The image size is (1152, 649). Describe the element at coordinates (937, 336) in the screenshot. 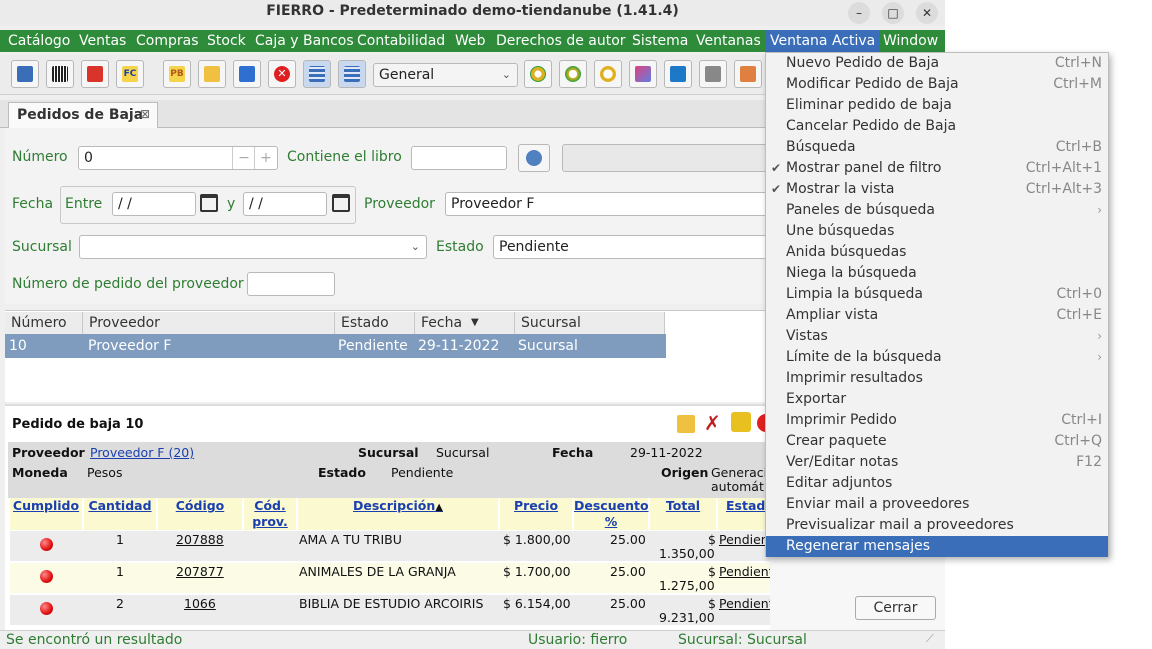

I see `menu-item-vistas: Vistas ›` at that location.